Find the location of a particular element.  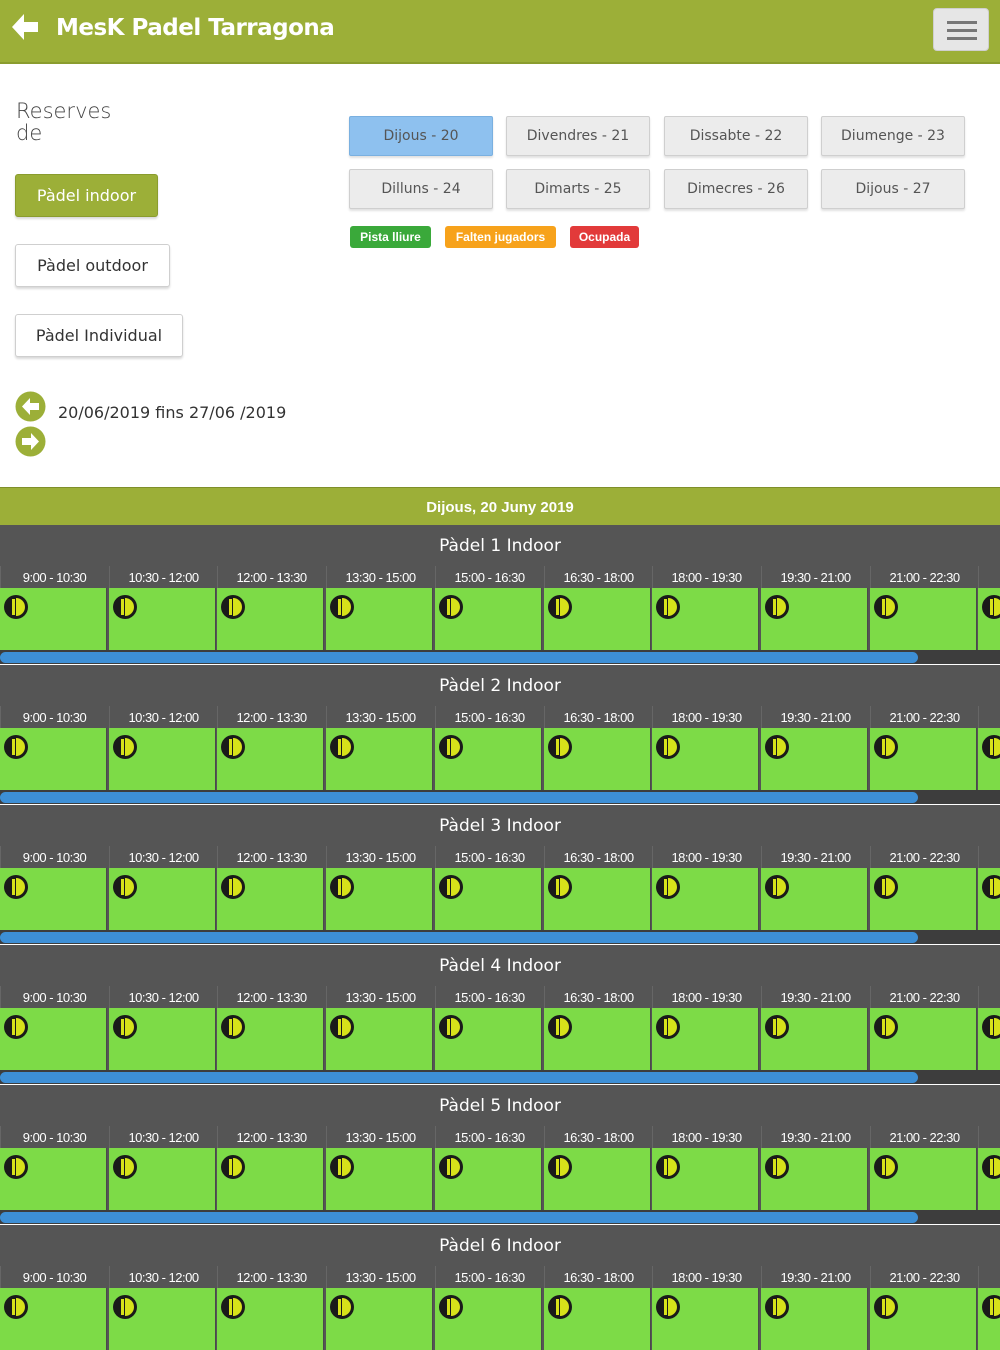

time-label: 10:30 - 12:00 is located at coordinates (163, 717).